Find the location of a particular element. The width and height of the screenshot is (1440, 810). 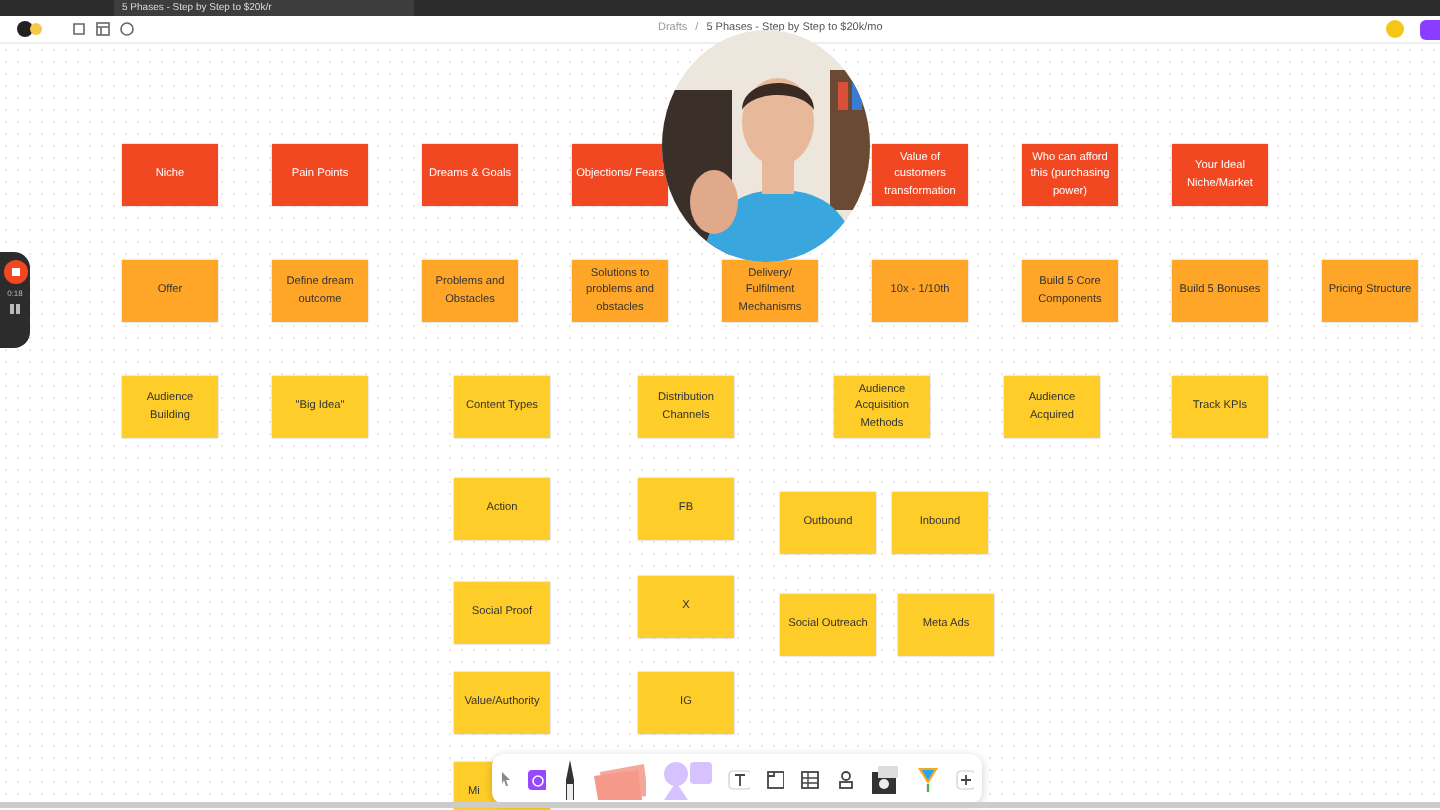

pause-icon is located at coordinates (15, 309).